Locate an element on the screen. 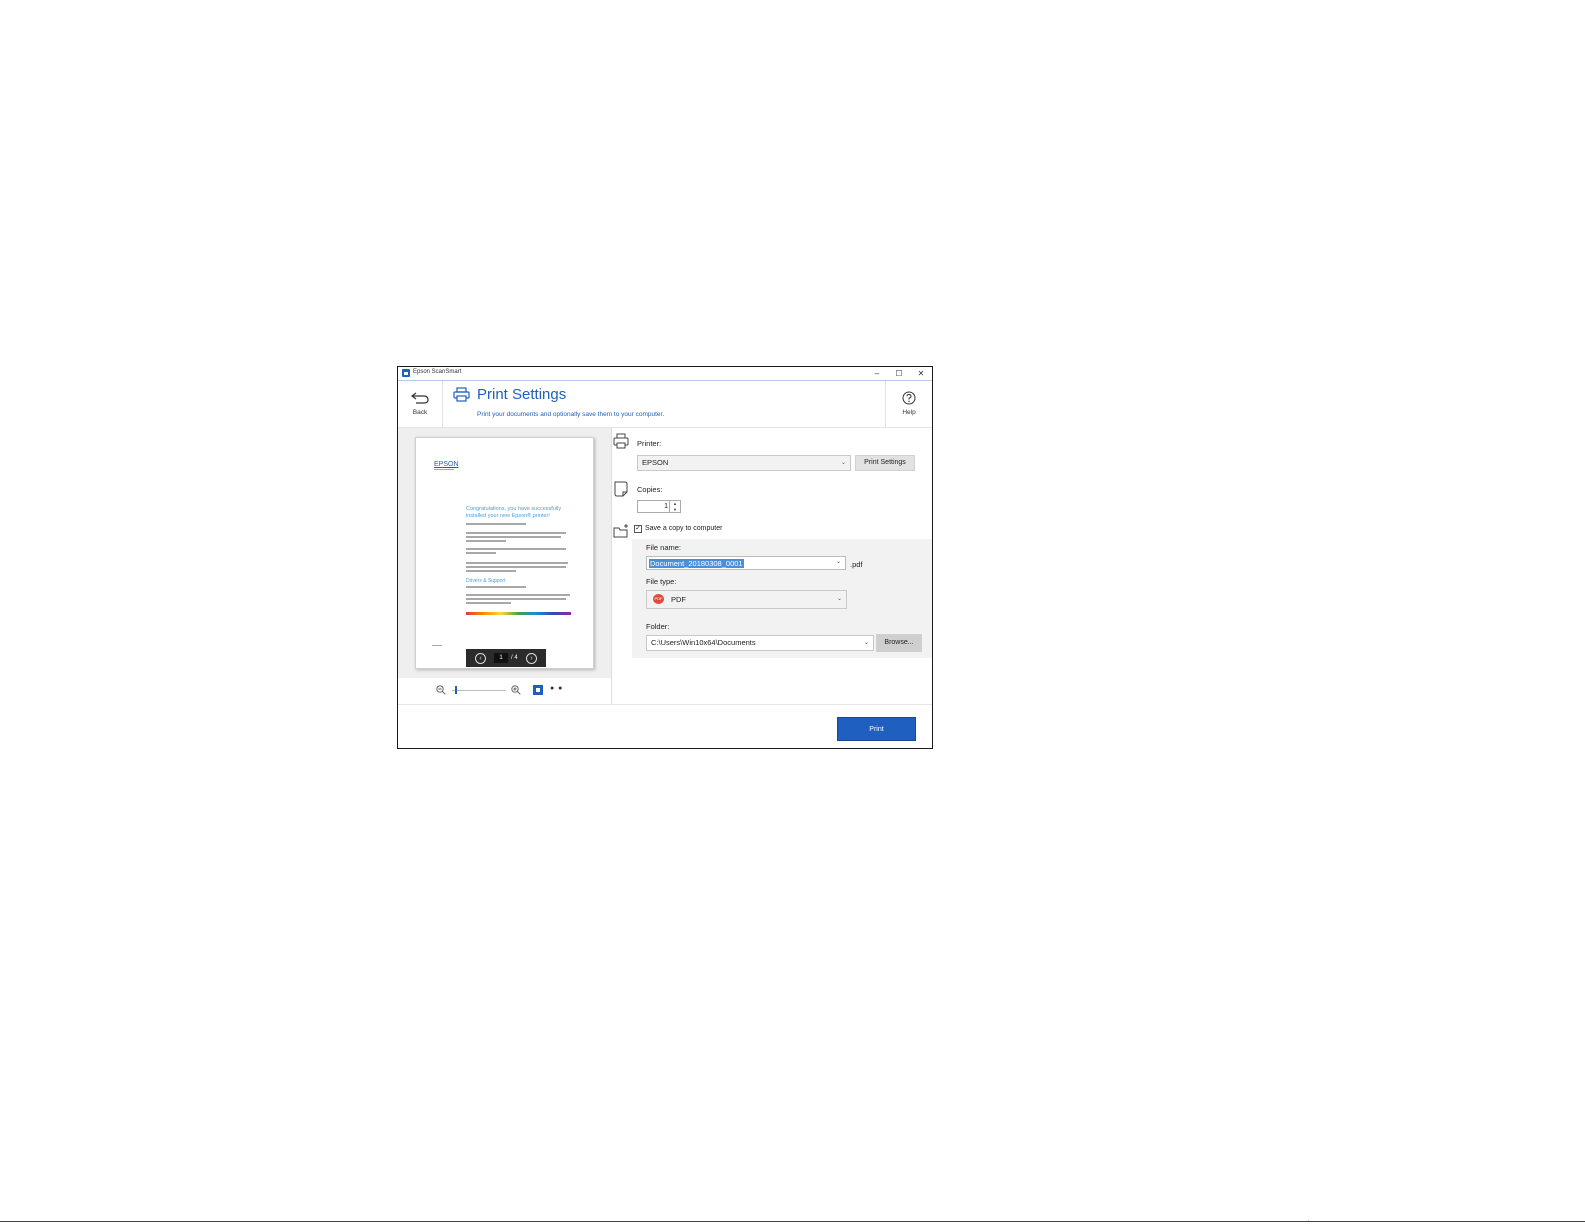 Image resolution: width=1585 pixels, height=1225 pixels. page-title: Print Settings is located at coordinates (522, 394).